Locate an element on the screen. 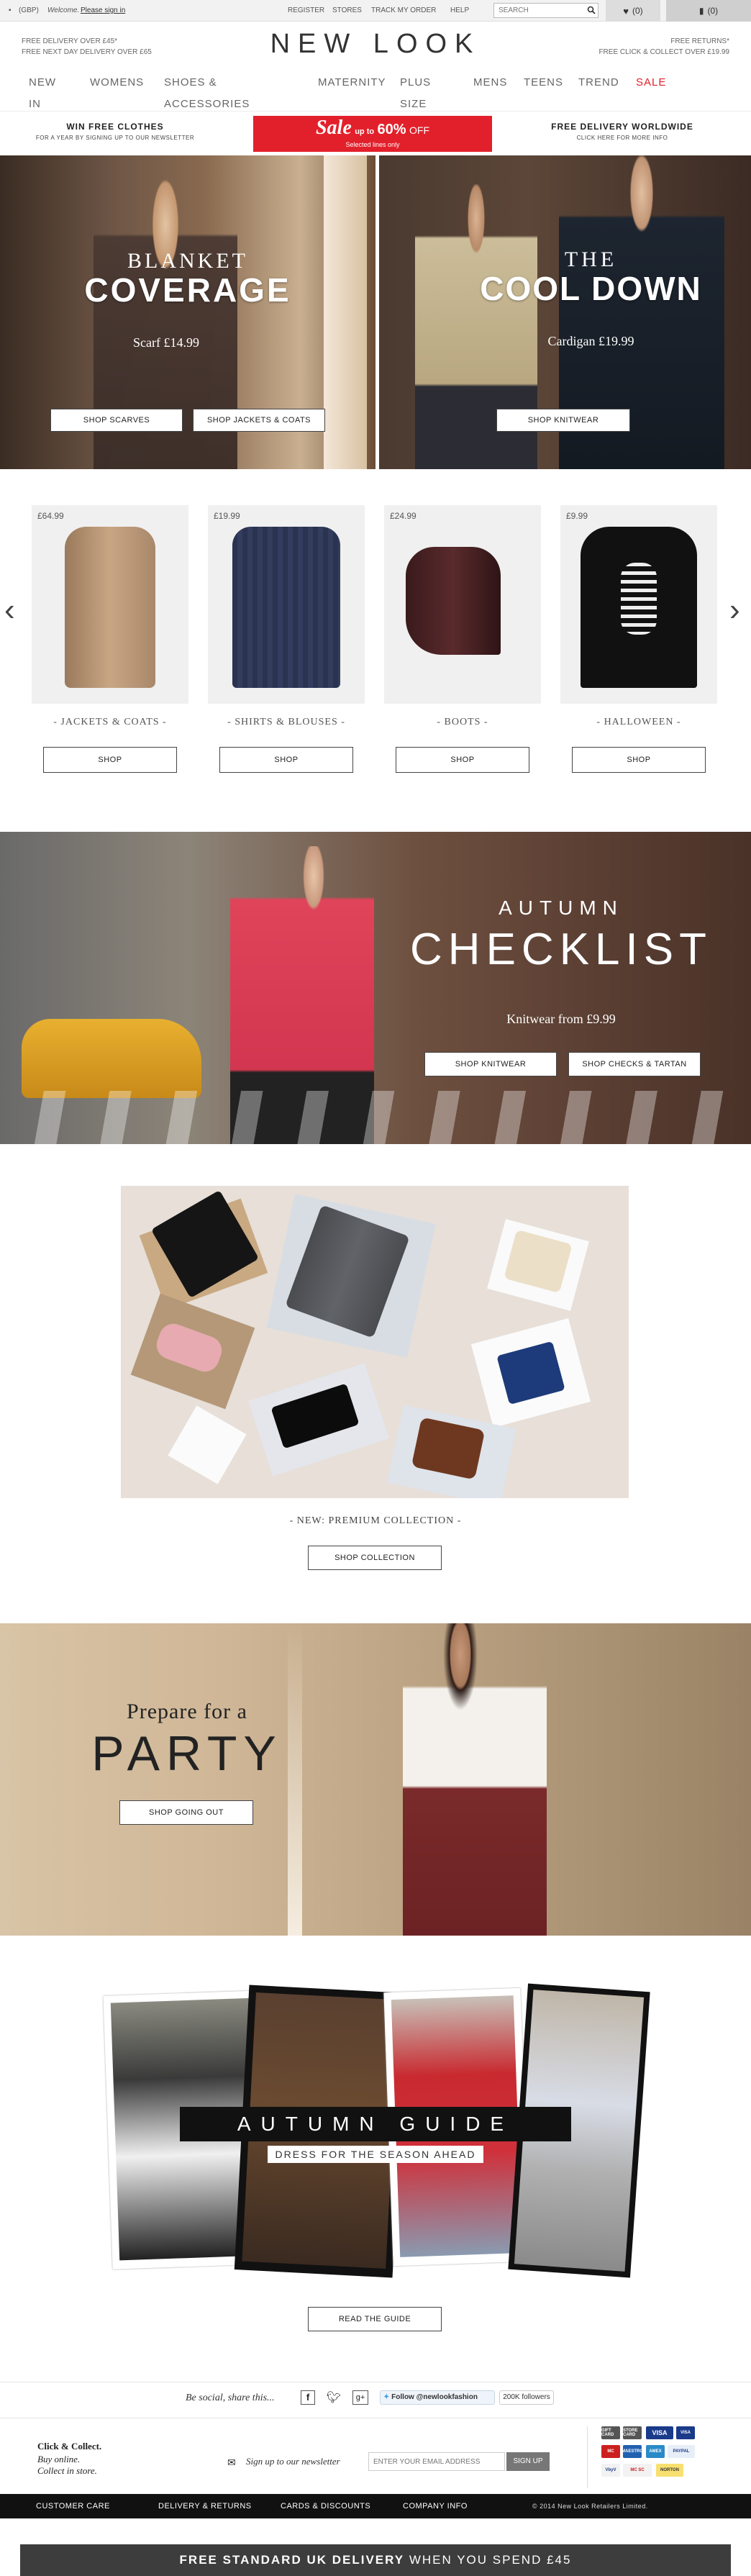  autumn-guide-collage: AUTUMN GUIDE DRESS FOR THE SEASON AHEAD is located at coordinates (375, 2134).